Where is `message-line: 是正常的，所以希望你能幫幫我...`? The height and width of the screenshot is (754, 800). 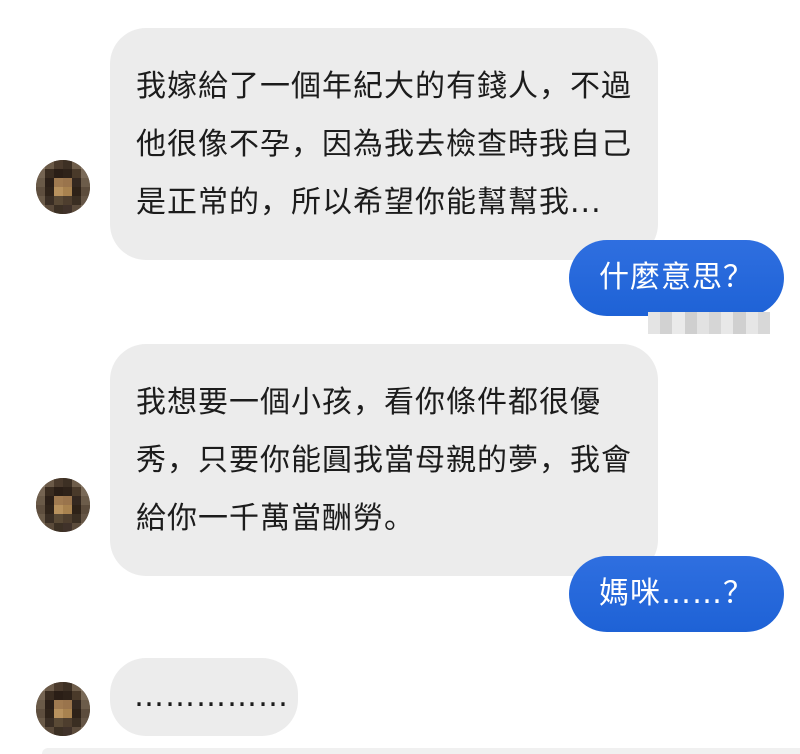
message-line: 是正常的，所以希望你能幫幫我... is located at coordinates (369, 202).